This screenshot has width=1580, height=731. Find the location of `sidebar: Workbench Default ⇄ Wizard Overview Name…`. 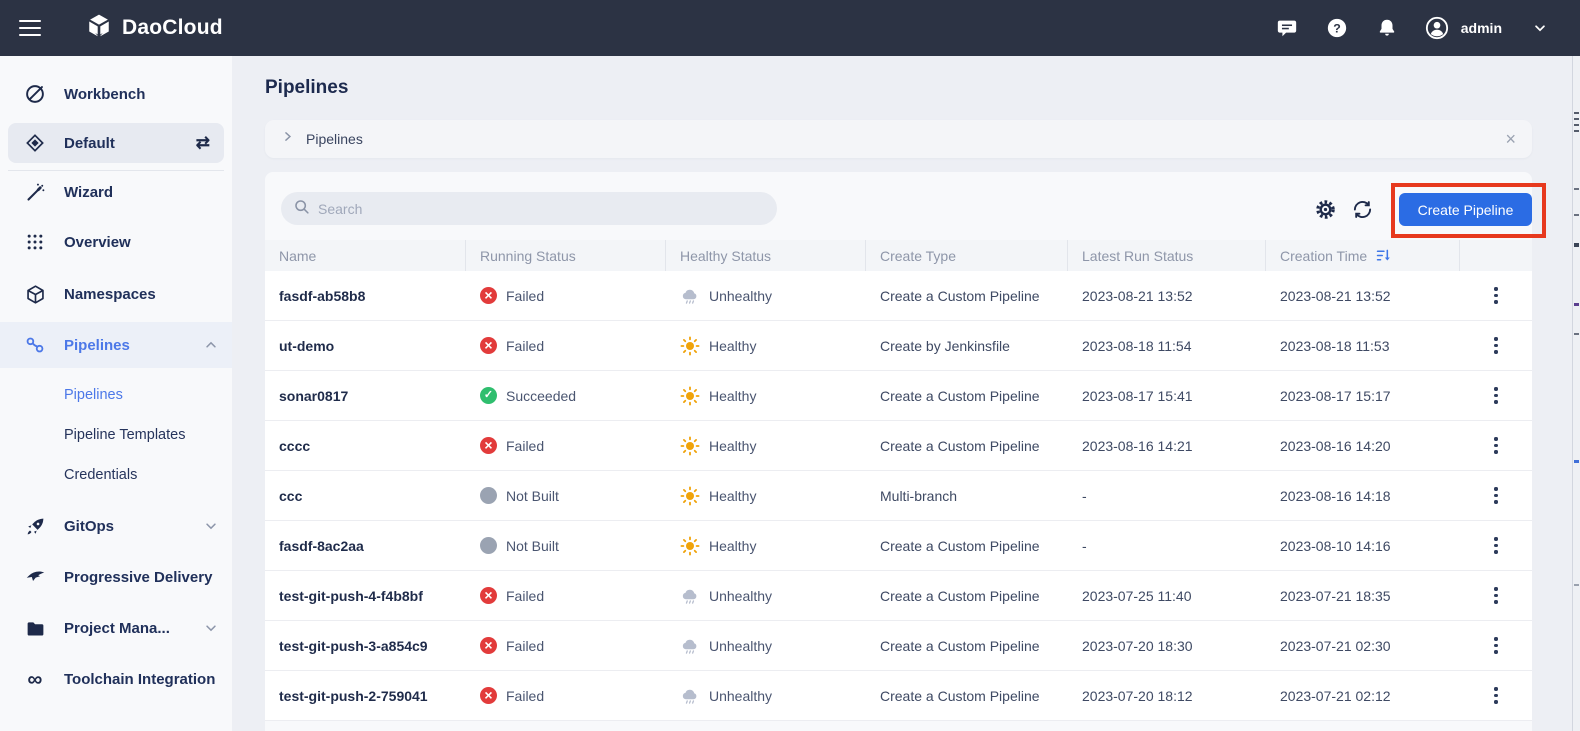

sidebar: Workbench Default ⇄ Wizard Overview Name… is located at coordinates (116, 393).